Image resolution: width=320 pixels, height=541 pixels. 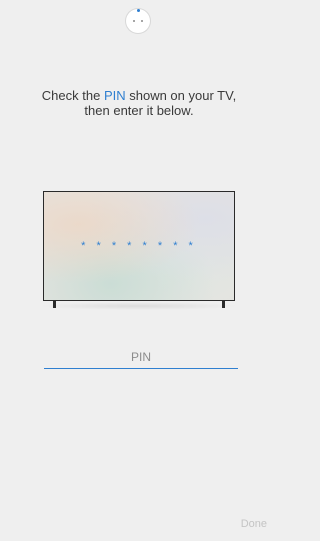 What do you see at coordinates (141, 357) in the screenshot?
I see `pin-input` at bounding box center [141, 357].